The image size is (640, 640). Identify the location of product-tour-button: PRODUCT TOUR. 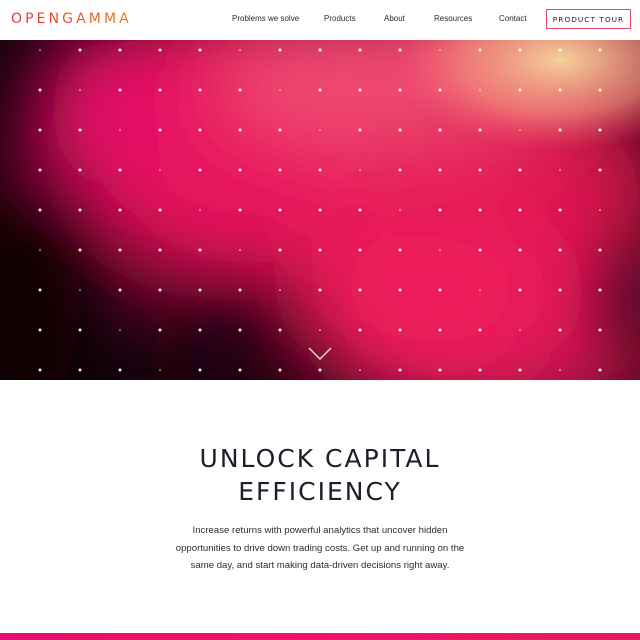
(588, 19).